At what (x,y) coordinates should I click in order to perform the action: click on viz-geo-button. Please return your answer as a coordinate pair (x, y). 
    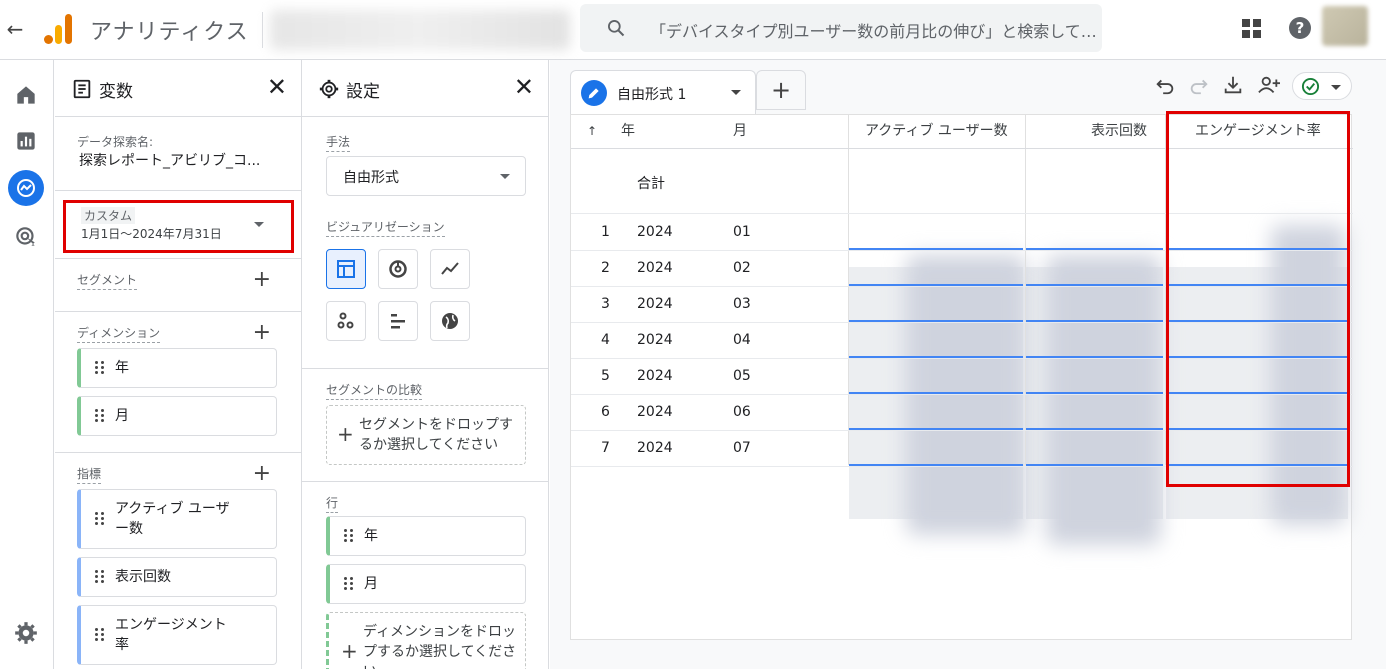
    Looking at the image, I should click on (450, 321).